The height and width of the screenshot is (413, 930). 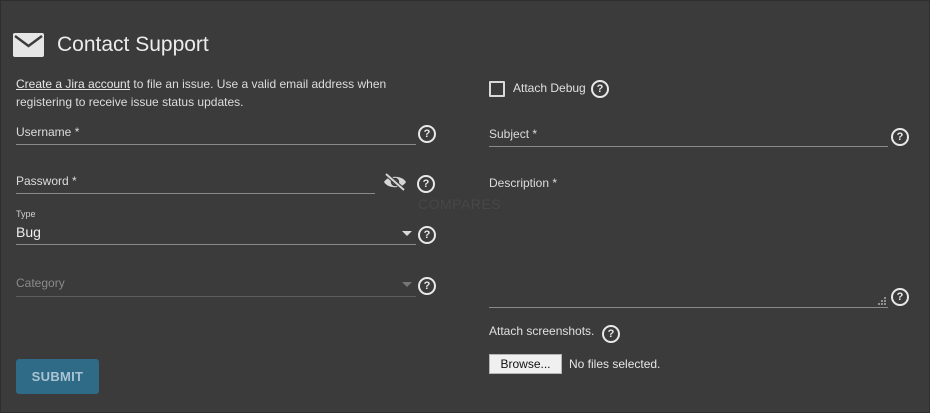 I want to click on type-value: Bug, so click(x=28, y=232).